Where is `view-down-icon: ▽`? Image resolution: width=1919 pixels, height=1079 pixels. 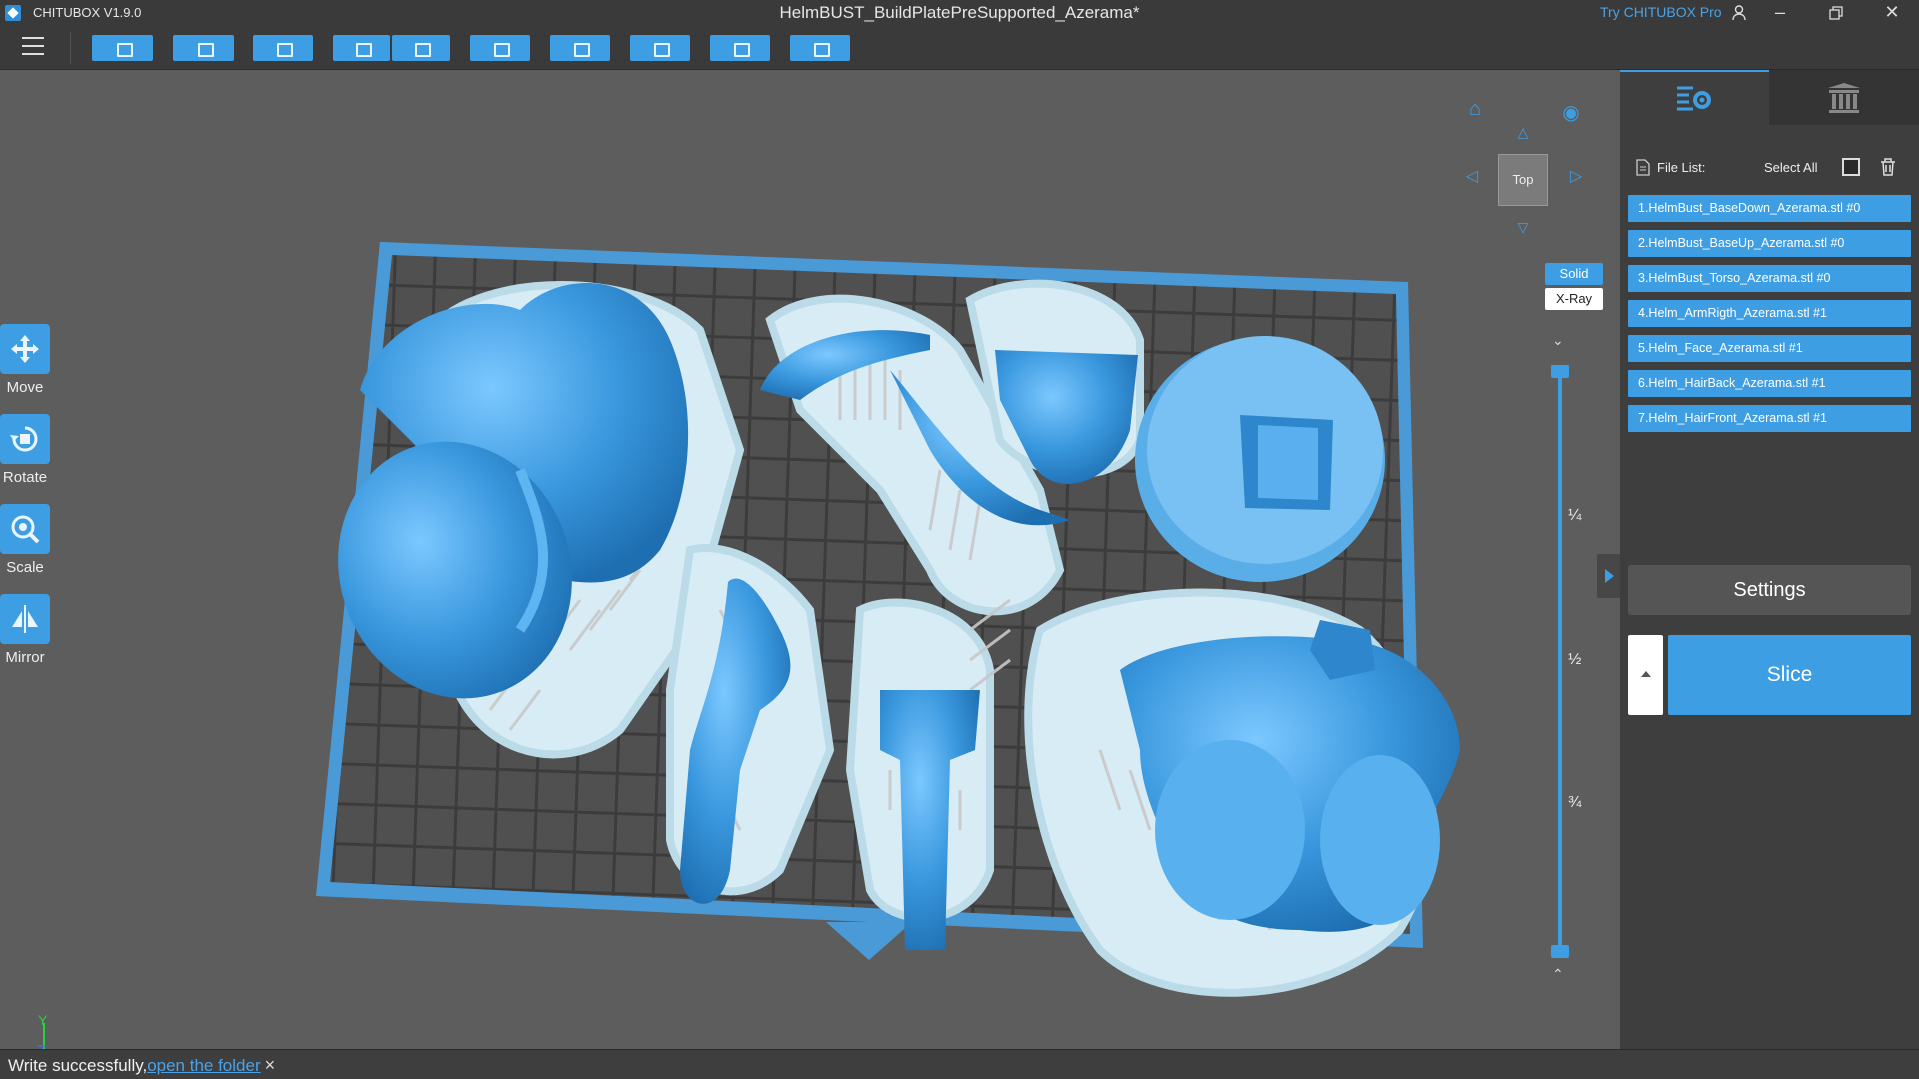
view-down-icon: ▽ is located at coordinates (1523, 227).